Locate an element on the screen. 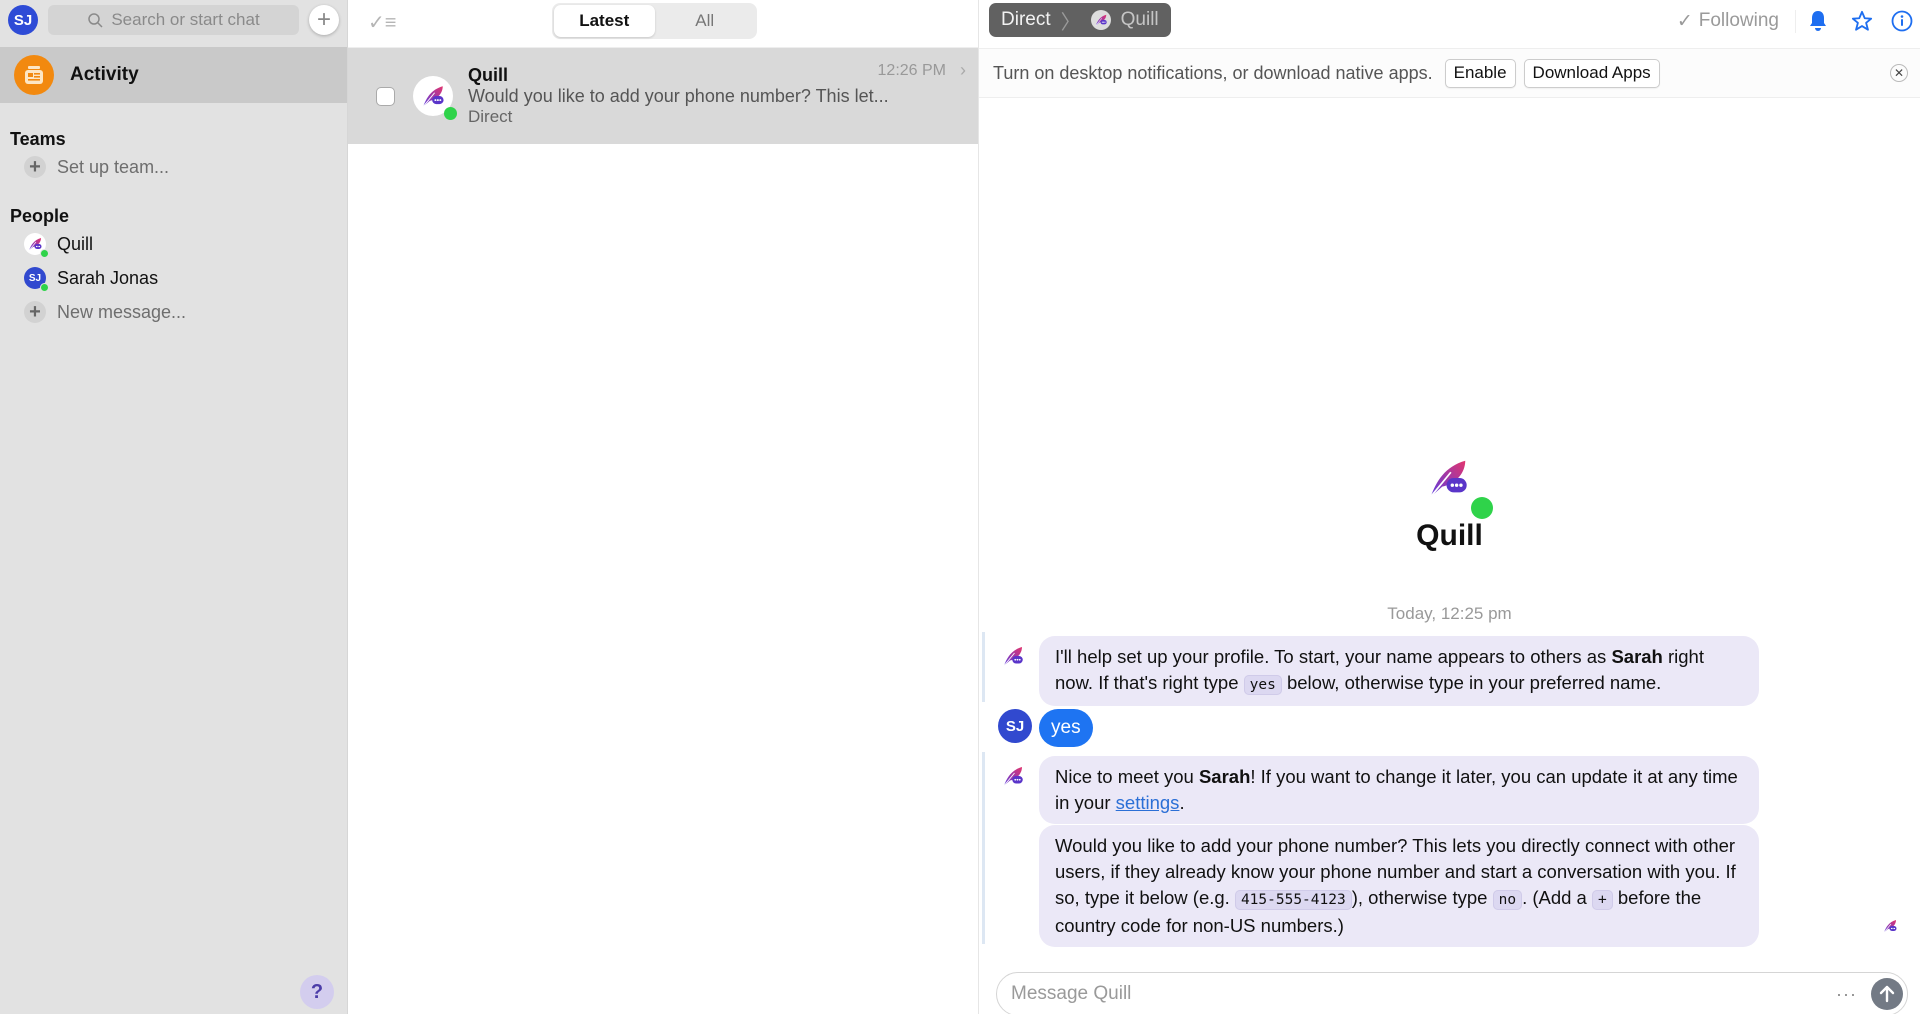 This screenshot has width=1920, height=1014. chat-header: Direct 〉 Quill ✓ Following is located at coordinates (1449, 24).